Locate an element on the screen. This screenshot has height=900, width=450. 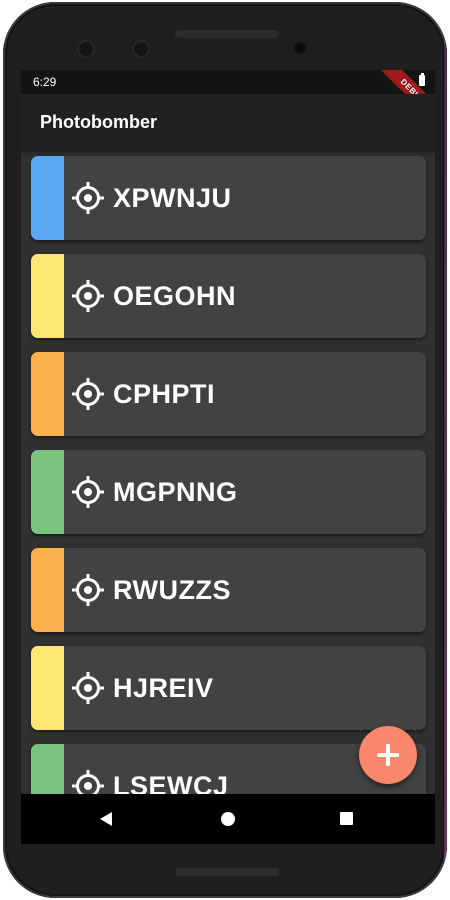
list-item: RWUZZS is located at coordinates (228, 590).